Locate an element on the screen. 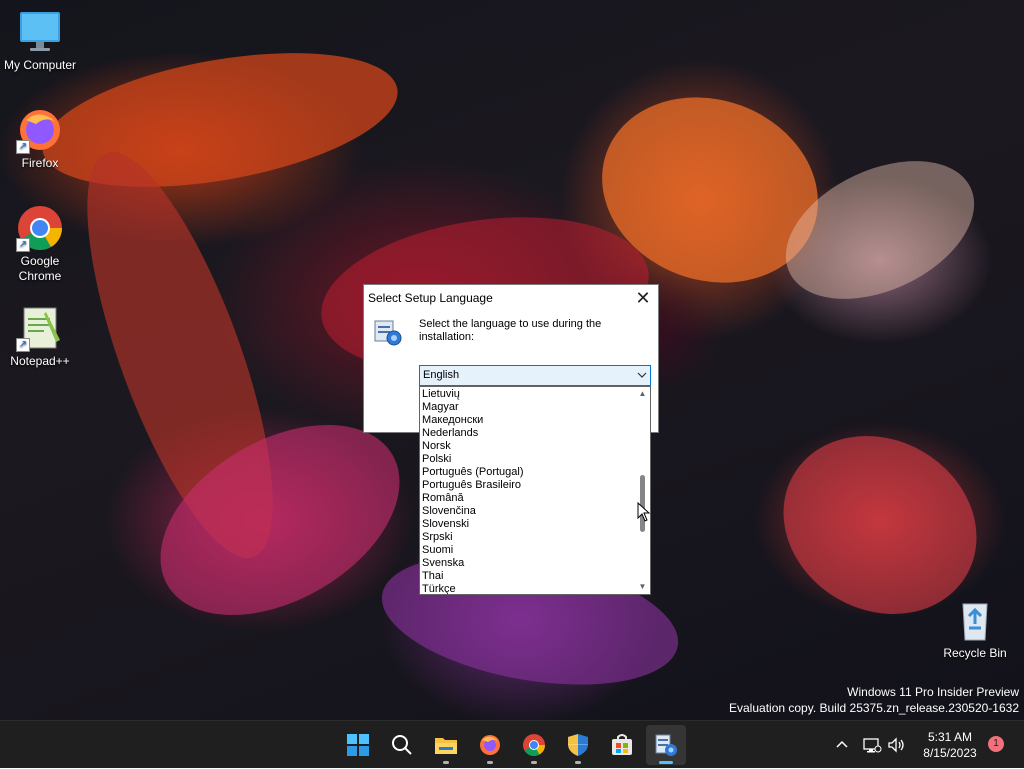  language-select: English is located at coordinates (535, 375).